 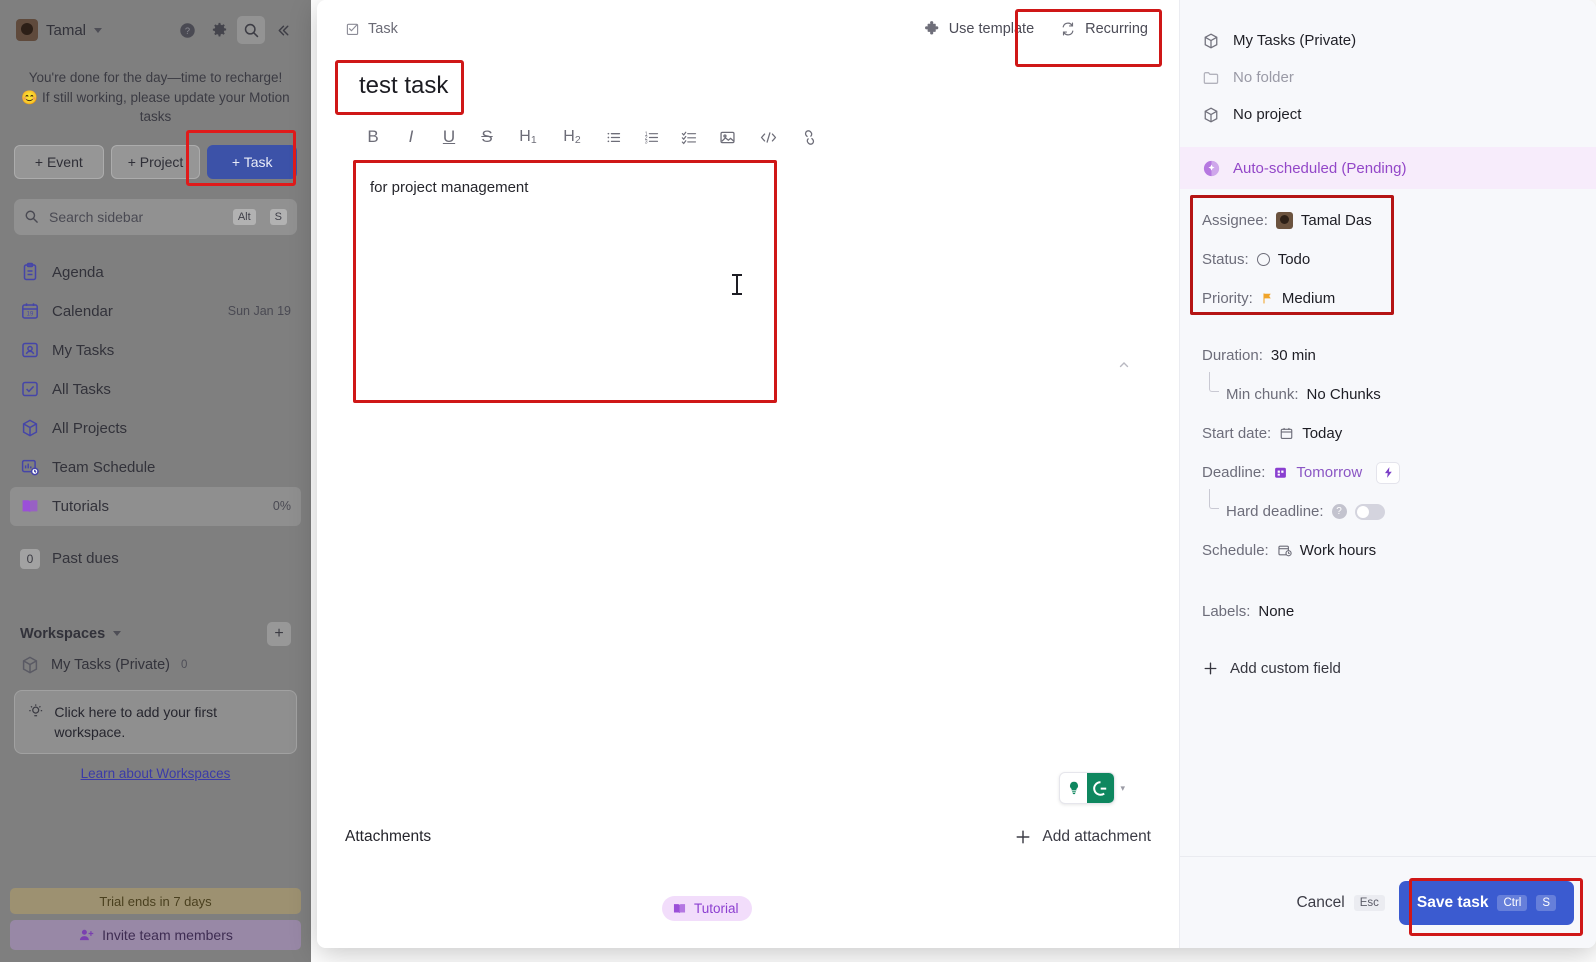 I want to click on field-assignee-key: Assignee:, so click(x=1235, y=220).